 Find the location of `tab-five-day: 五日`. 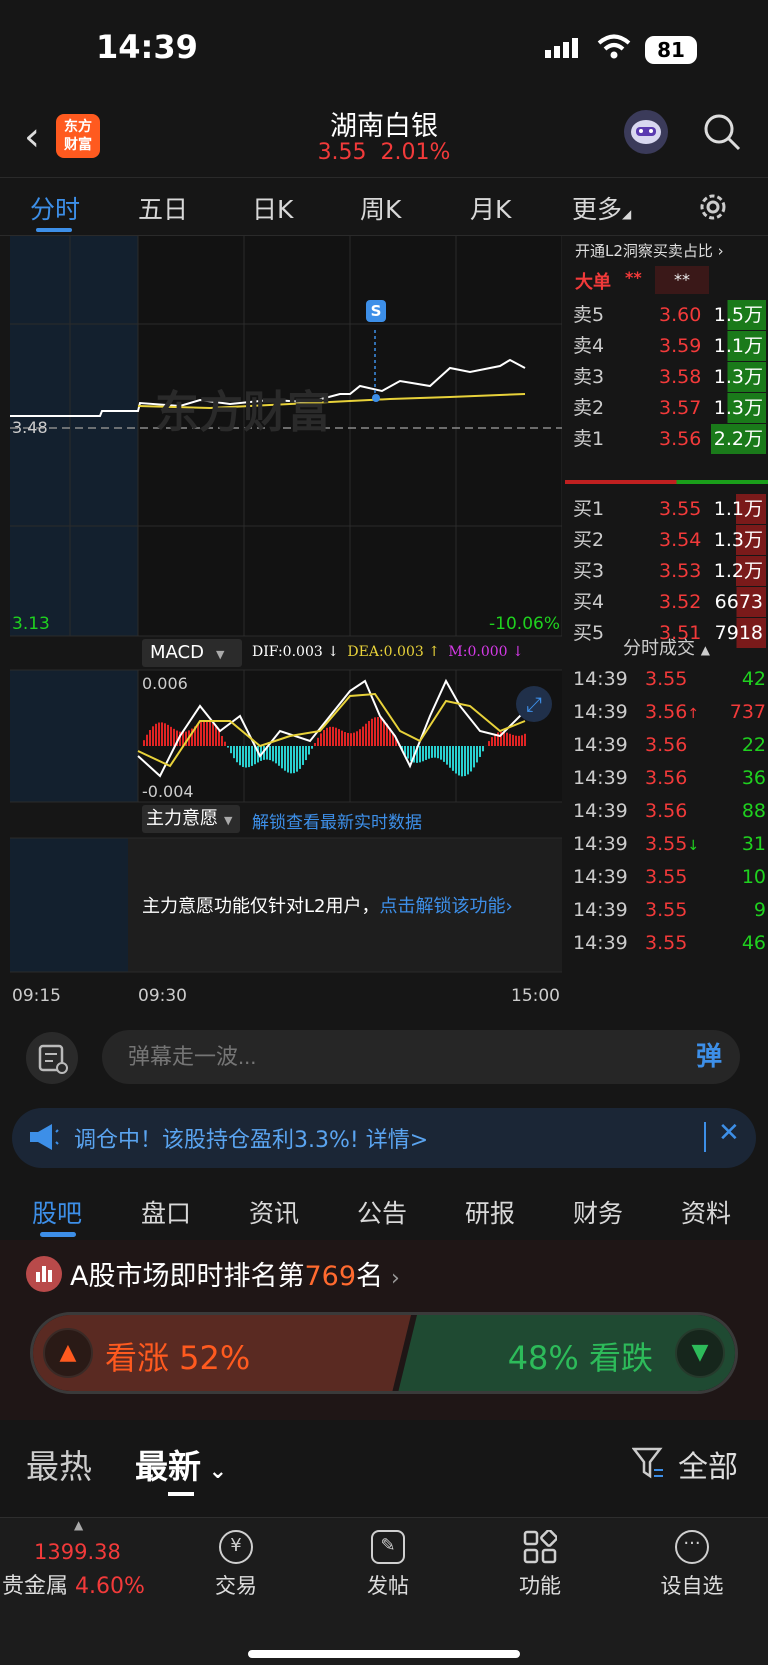

tab-five-day: 五日 is located at coordinates (163, 208).